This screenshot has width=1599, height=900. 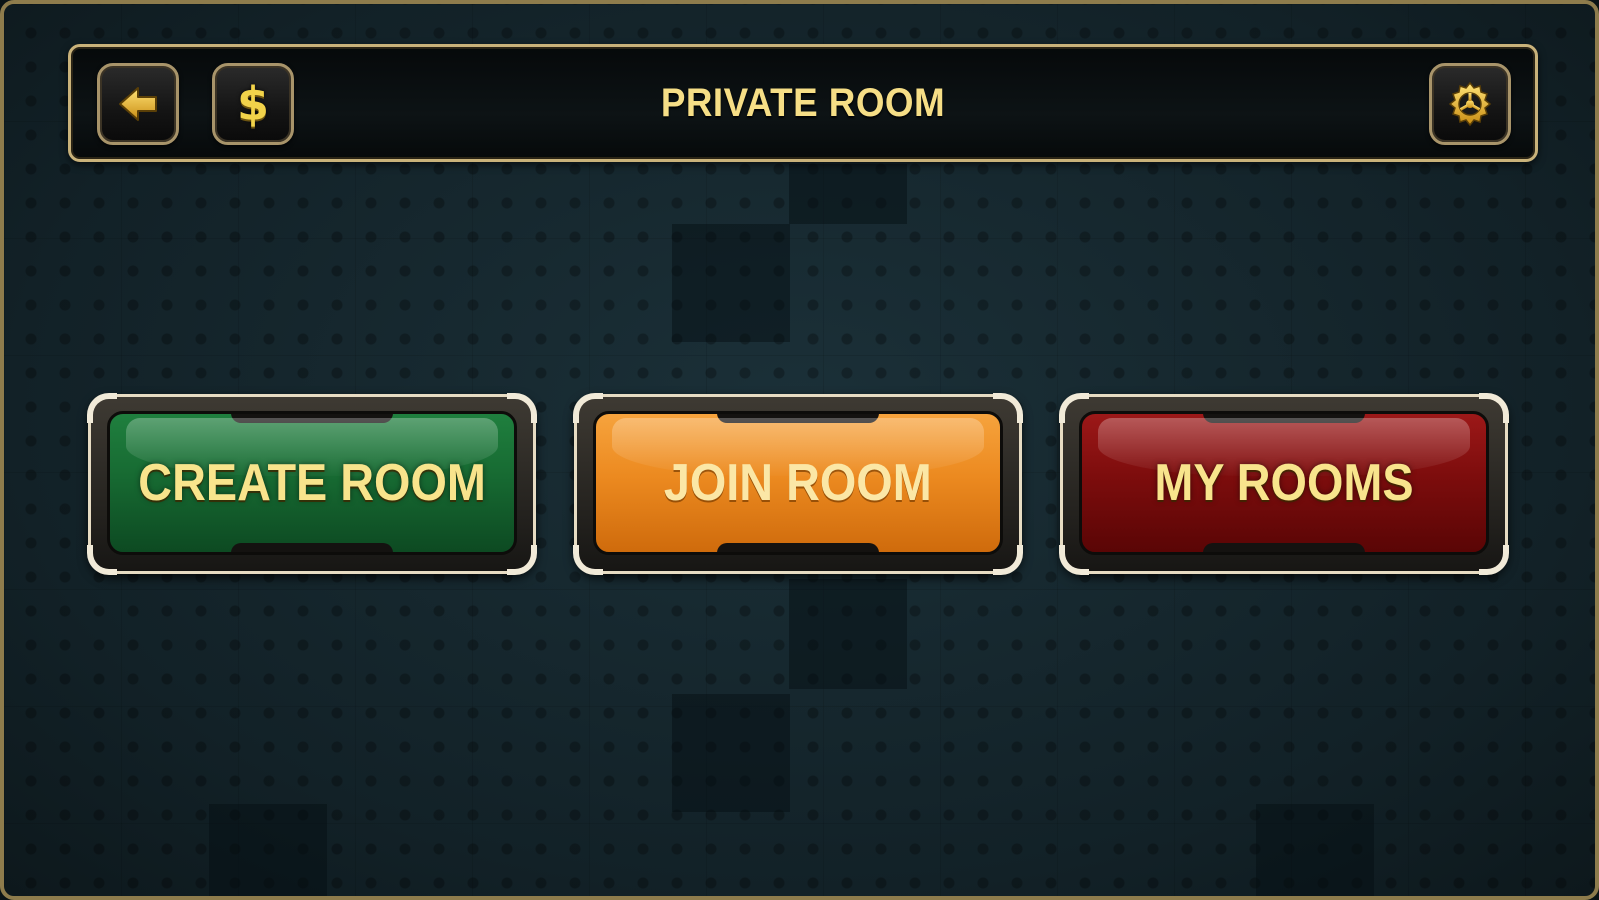 I want to click on join-room-face: JOIN ROOM, so click(x=798, y=483).